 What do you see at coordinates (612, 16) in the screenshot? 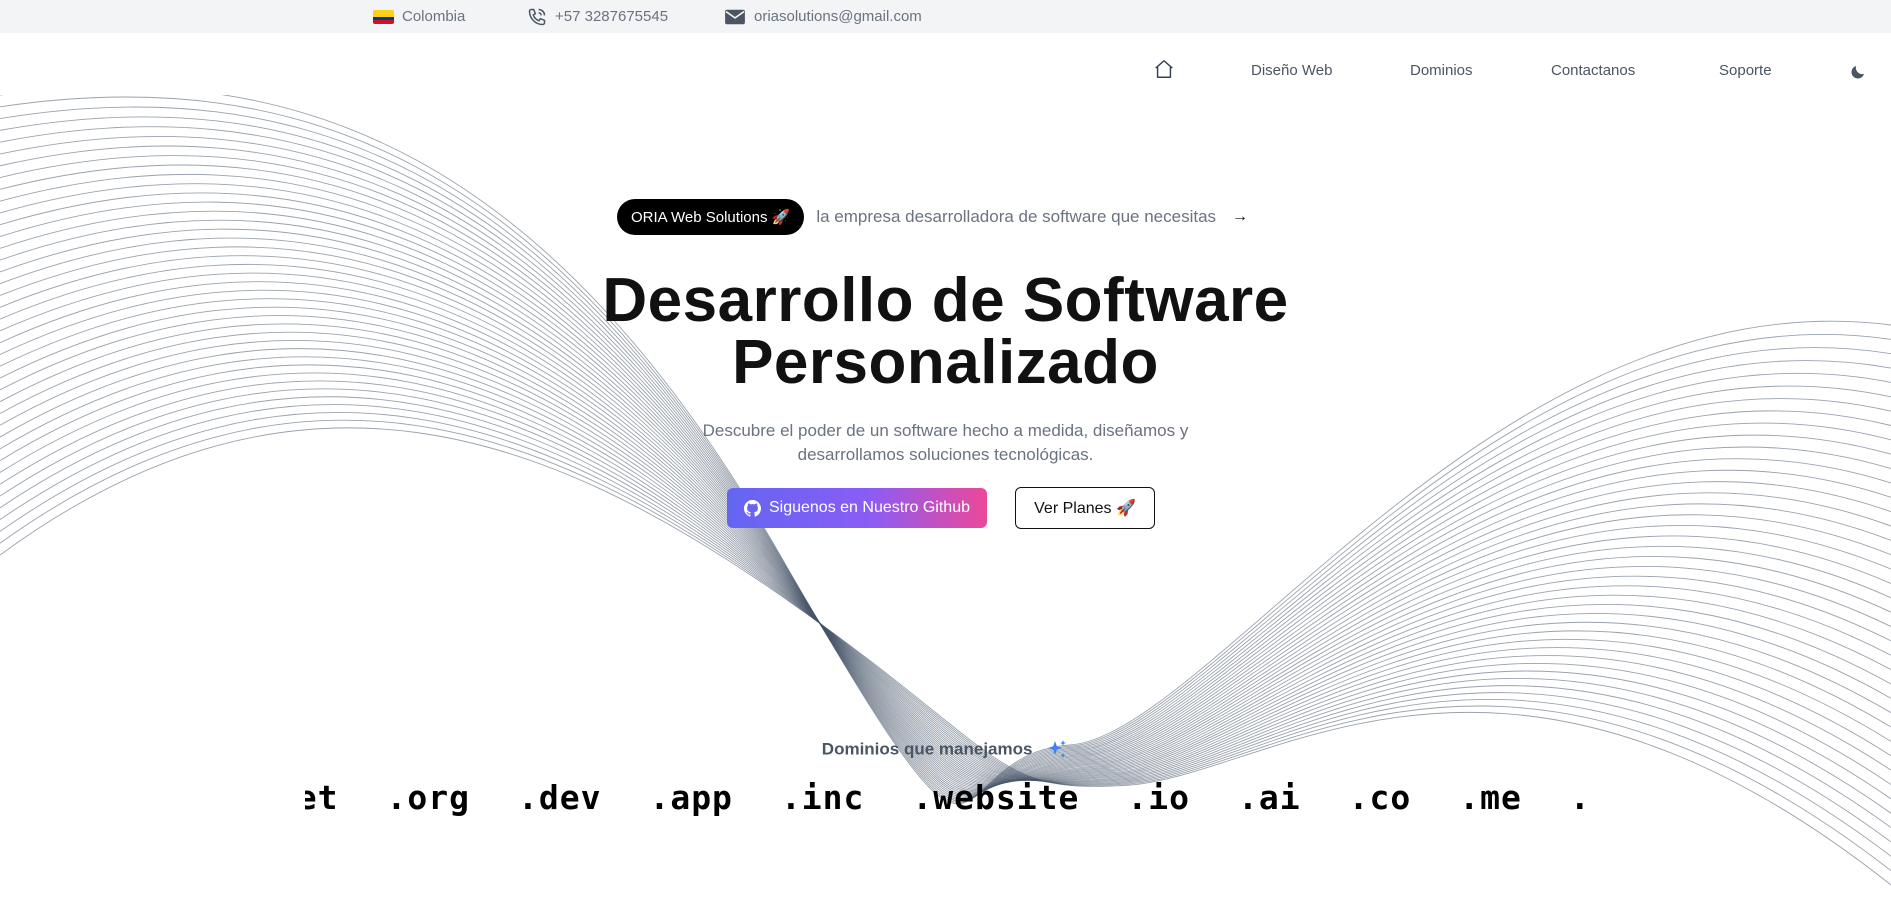
I see `phone-label: +57 3287675545` at bounding box center [612, 16].